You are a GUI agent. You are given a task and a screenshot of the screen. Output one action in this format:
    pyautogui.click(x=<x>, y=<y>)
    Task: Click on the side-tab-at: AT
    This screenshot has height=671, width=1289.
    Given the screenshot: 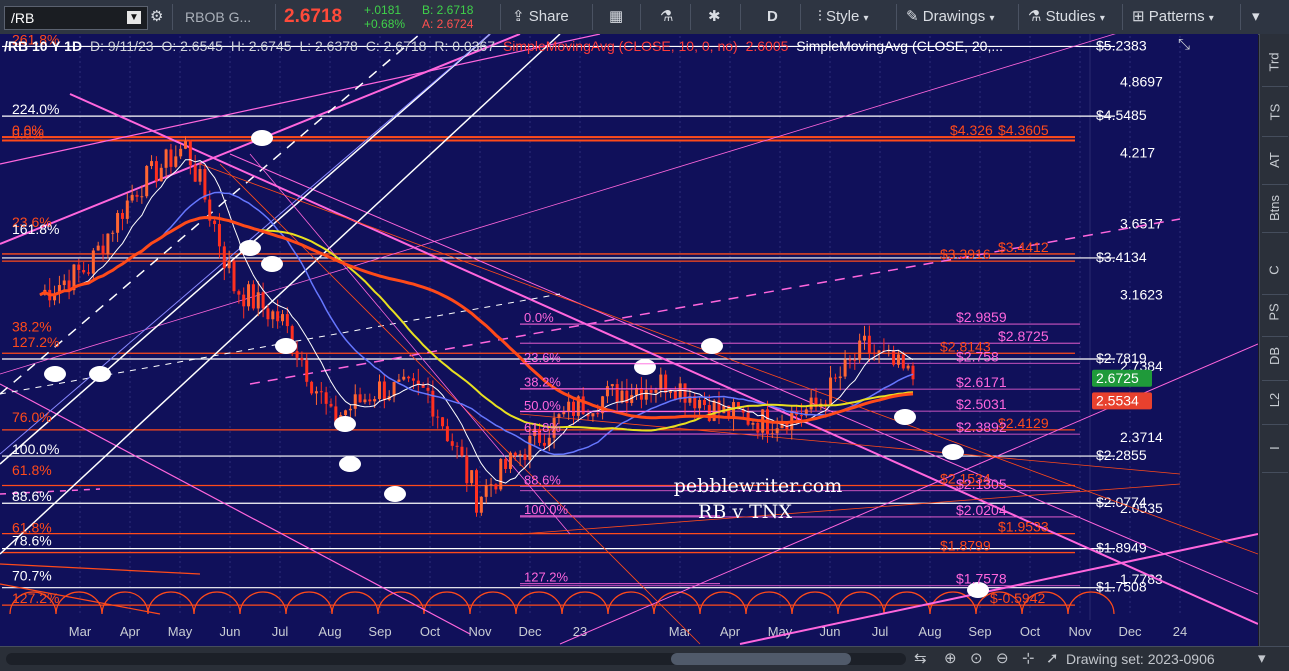 What is the action you would take?
    pyautogui.click(x=1274, y=160)
    